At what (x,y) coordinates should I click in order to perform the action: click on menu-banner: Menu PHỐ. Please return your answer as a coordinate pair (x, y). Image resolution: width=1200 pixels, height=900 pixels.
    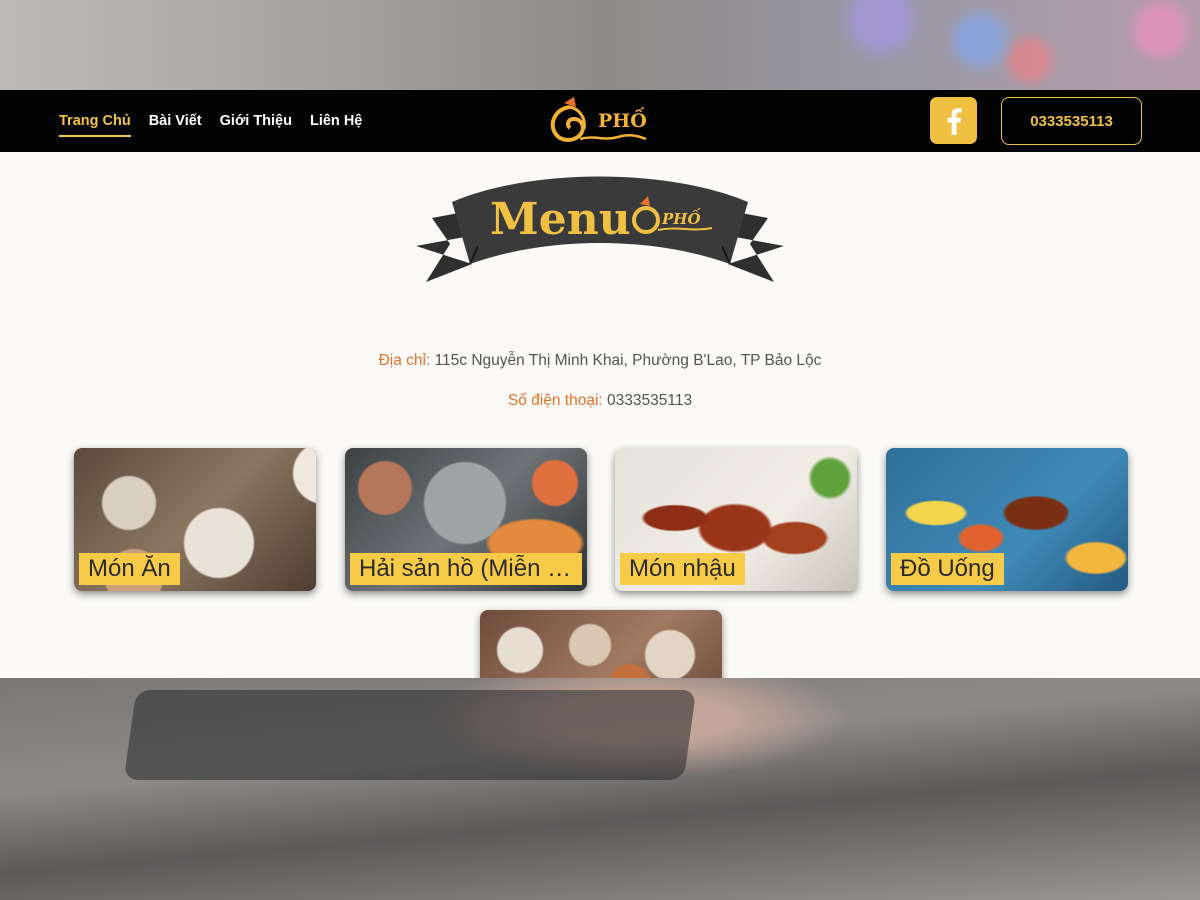
    Looking at the image, I should click on (600, 233).